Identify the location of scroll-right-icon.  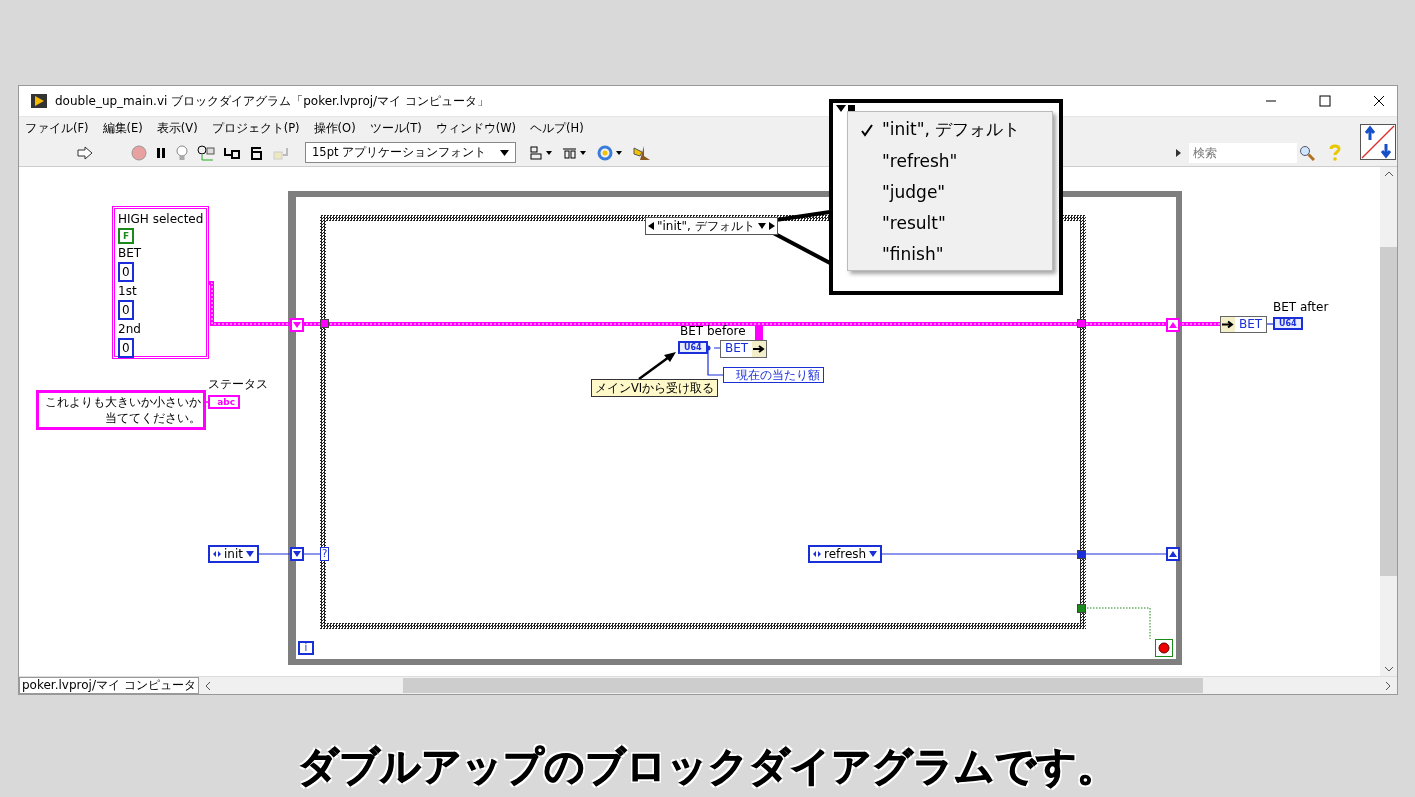
(1388, 685).